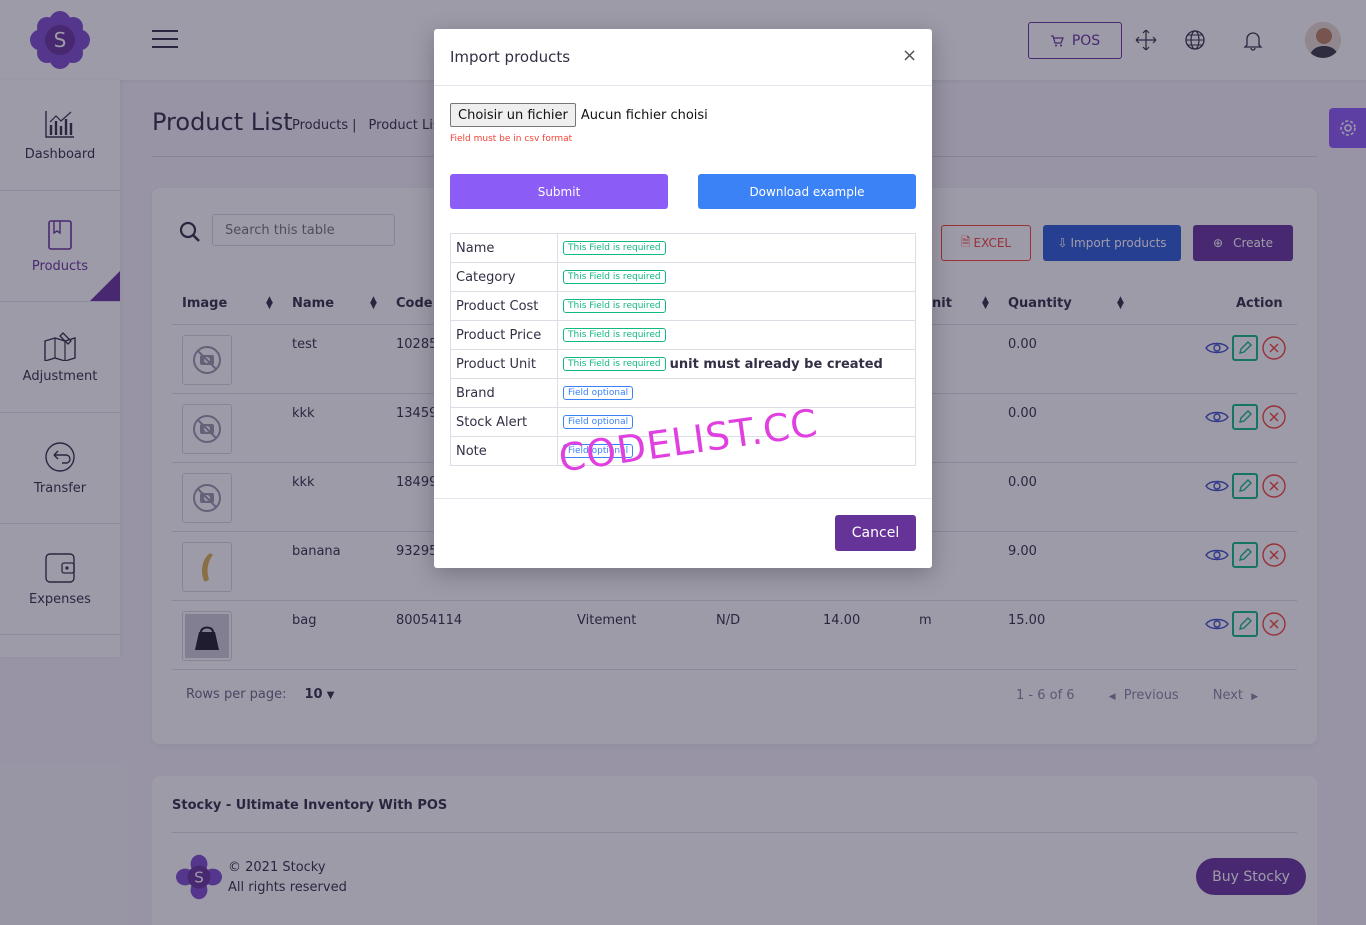 The width and height of the screenshot is (1366, 925). Describe the element at coordinates (504, 364) in the screenshot. I see `field-name: Product Unit` at that location.